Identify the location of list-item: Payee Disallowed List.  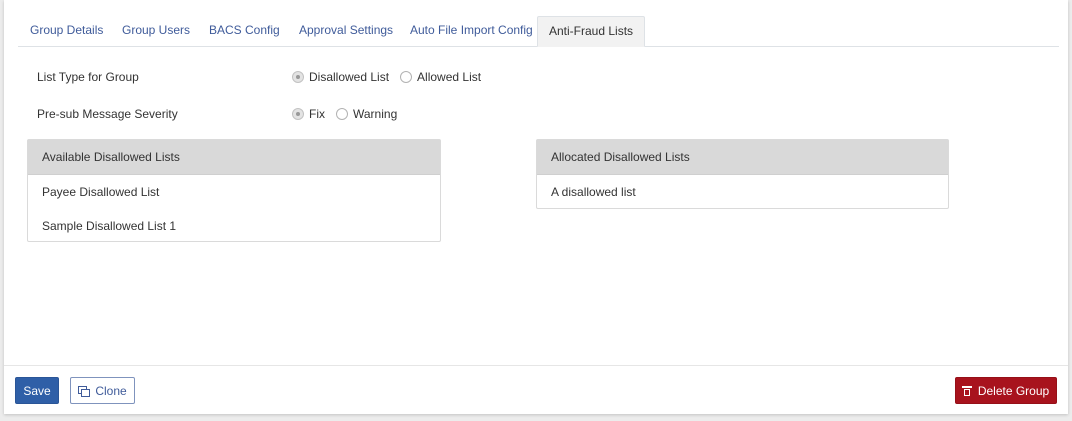
(234, 192).